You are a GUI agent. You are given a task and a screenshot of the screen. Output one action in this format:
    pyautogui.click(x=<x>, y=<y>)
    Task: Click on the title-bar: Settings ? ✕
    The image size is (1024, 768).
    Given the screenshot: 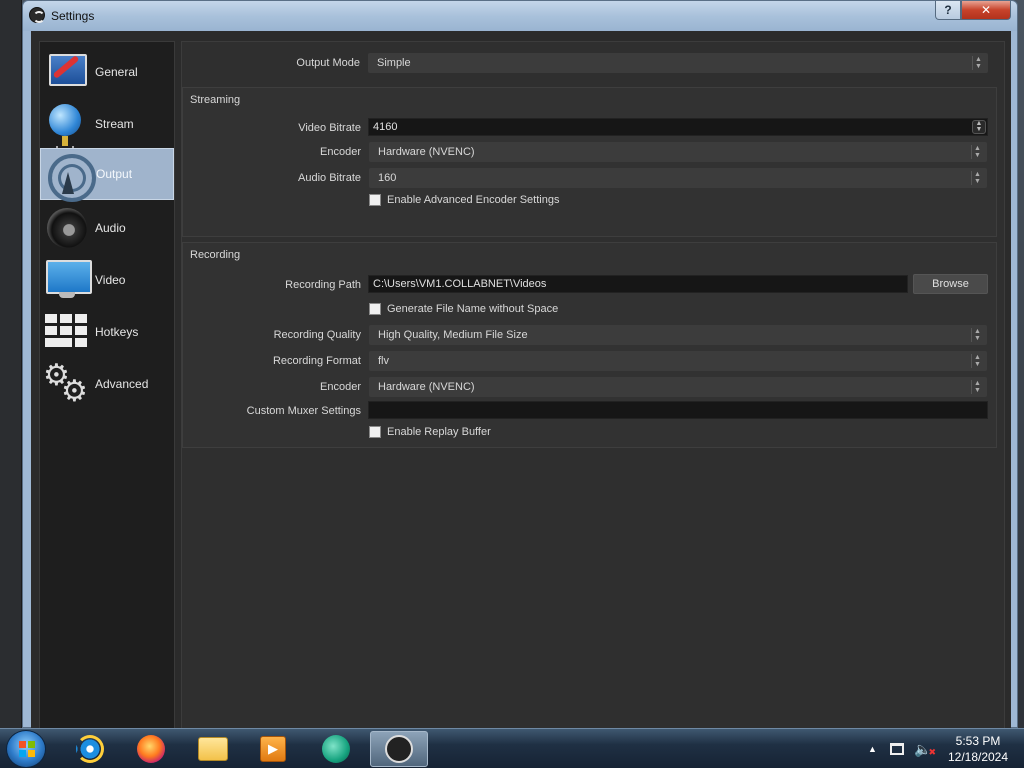 What is the action you would take?
    pyautogui.click(x=520, y=16)
    